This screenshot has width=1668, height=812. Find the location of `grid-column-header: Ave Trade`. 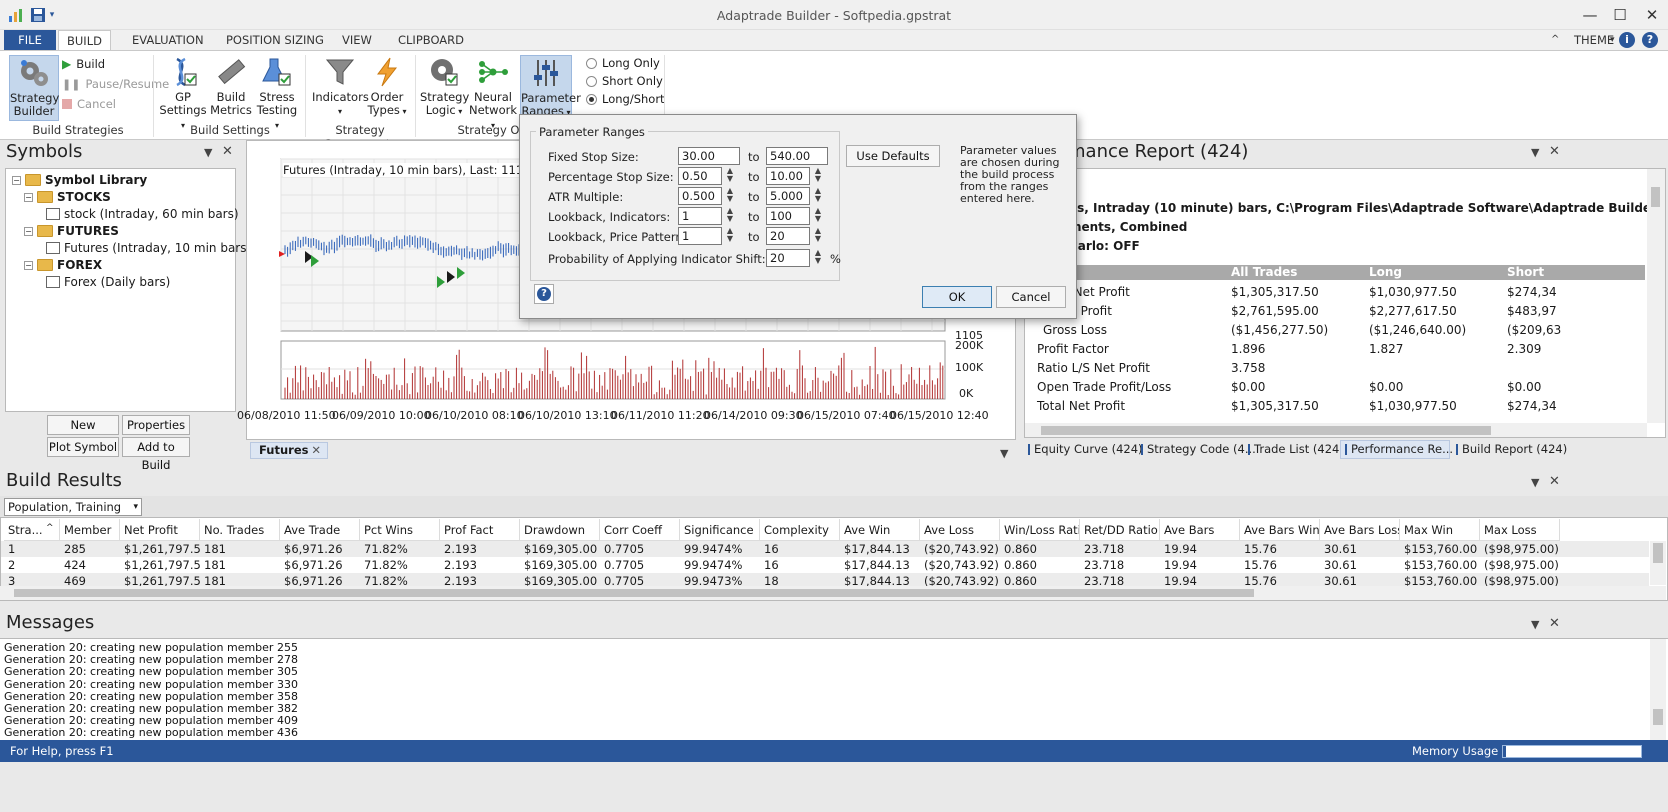

grid-column-header: Ave Trade is located at coordinates (320, 530).